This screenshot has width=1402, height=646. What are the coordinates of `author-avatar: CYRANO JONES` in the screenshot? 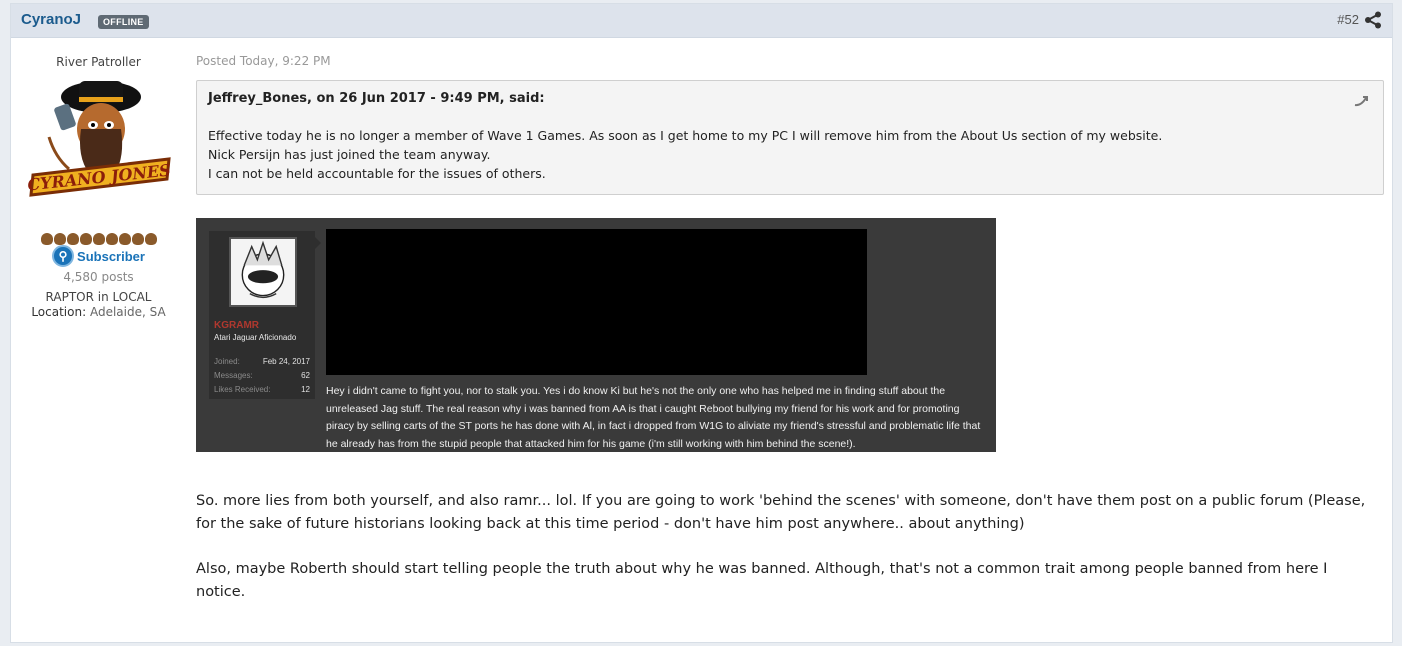 It's located at (99, 142).